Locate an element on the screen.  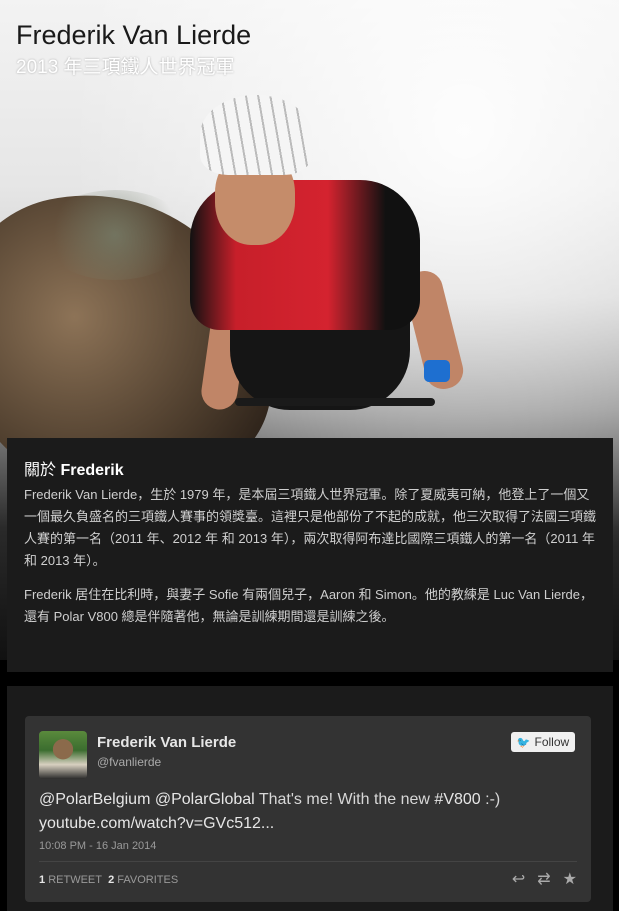
tweet-text-suffix: :-) is located at coordinates (490, 799).